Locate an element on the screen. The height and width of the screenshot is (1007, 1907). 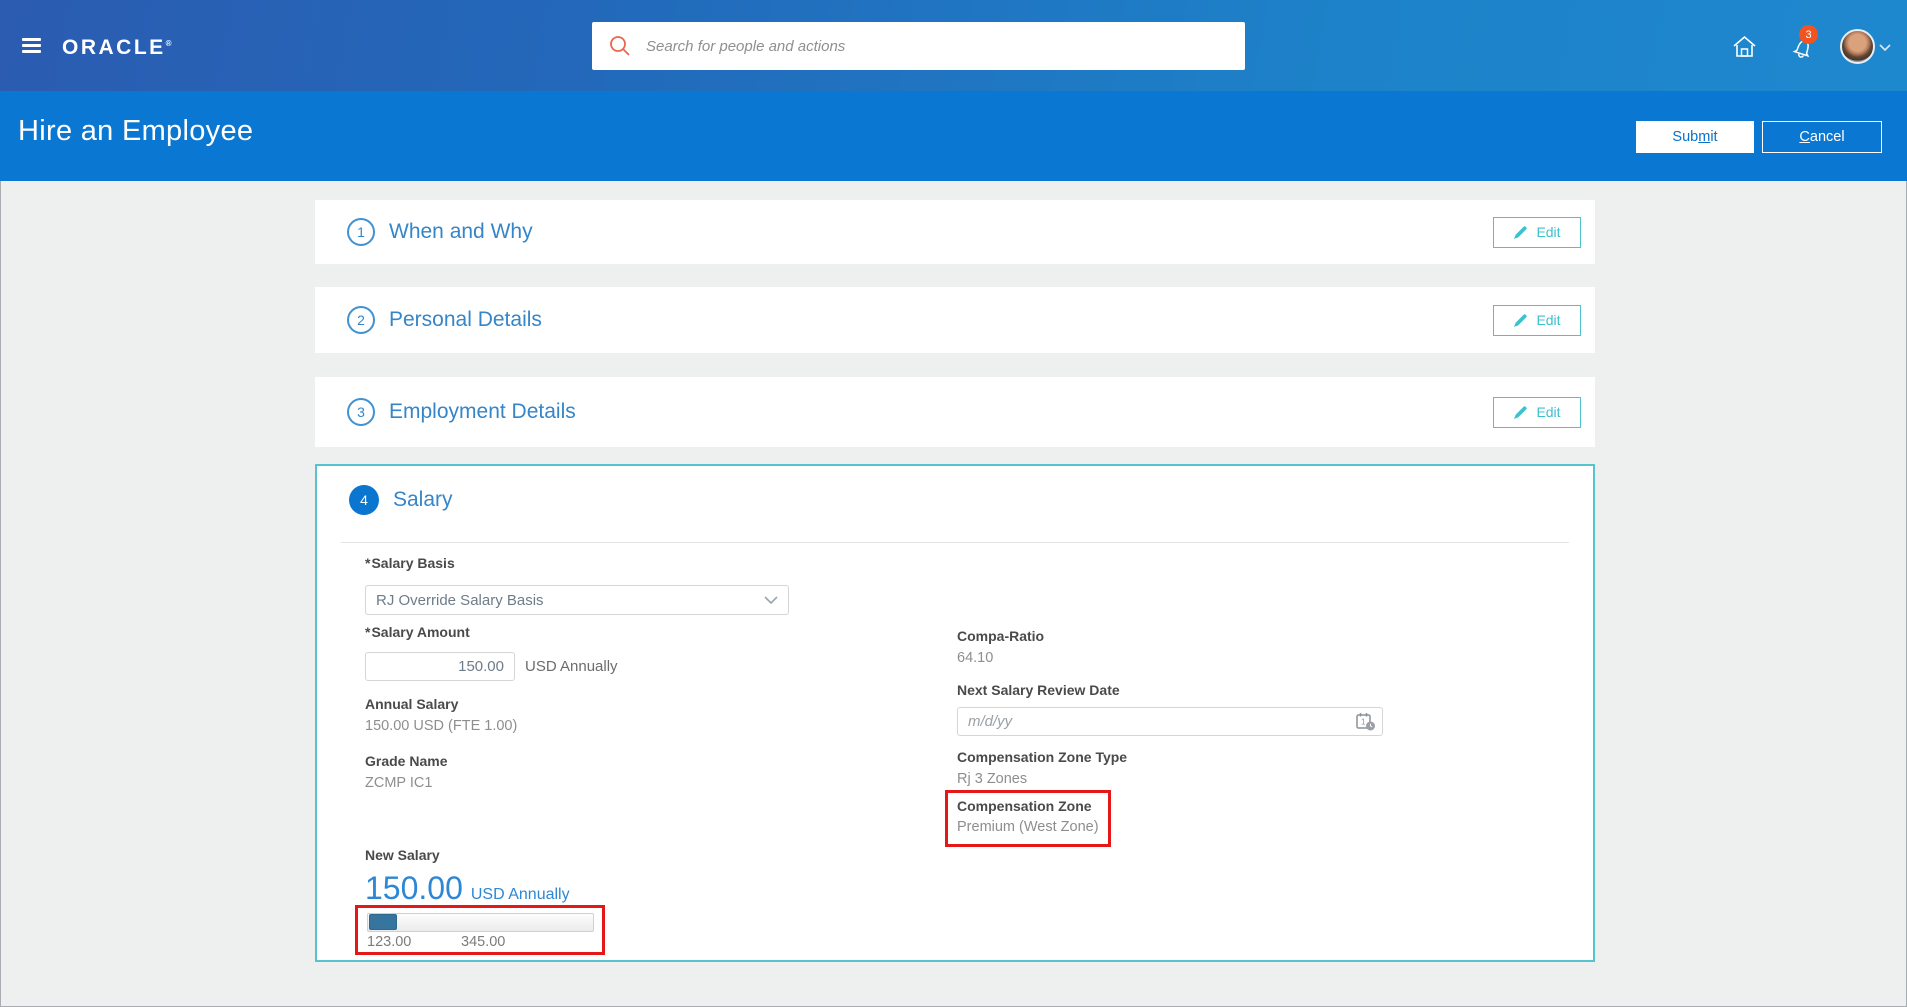
compensation-zone-label: Compensation Zone is located at coordinates (1024, 806).